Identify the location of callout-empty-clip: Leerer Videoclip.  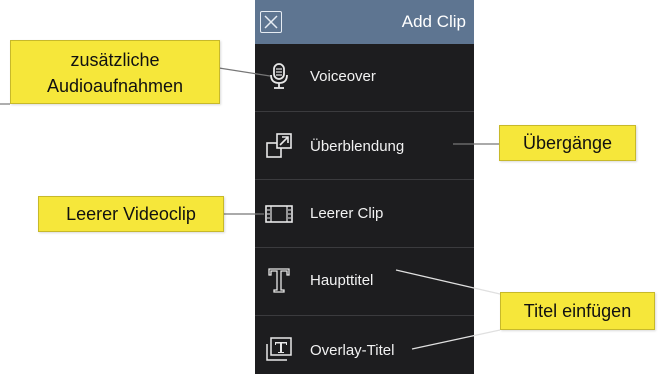
(131, 214).